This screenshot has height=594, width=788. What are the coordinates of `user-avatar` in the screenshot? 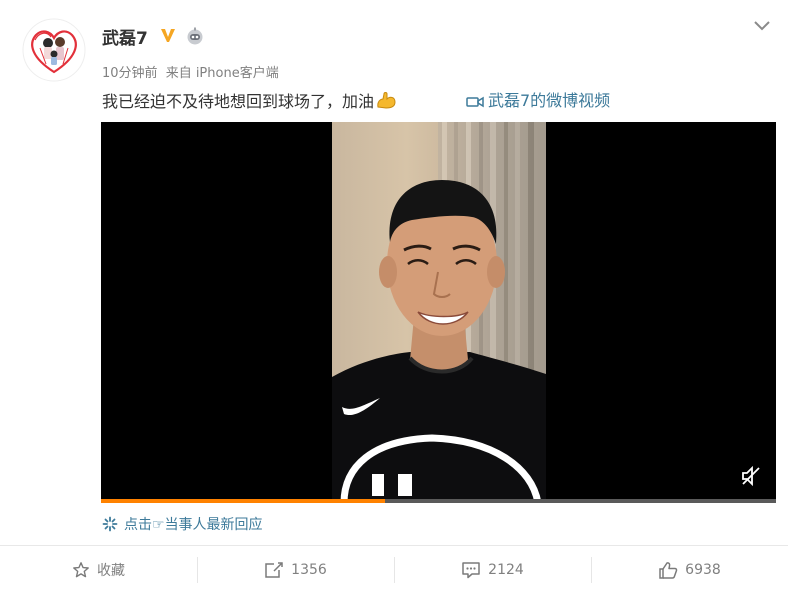 It's located at (54, 50).